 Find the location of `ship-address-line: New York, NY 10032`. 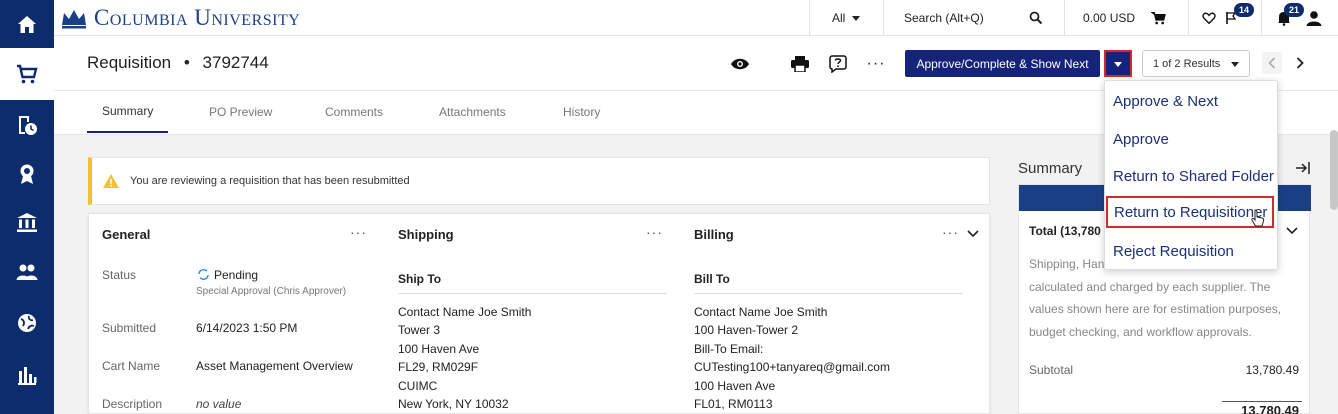

ship-address-line: New York, NY 10032 is located at coordinates (453, 404).